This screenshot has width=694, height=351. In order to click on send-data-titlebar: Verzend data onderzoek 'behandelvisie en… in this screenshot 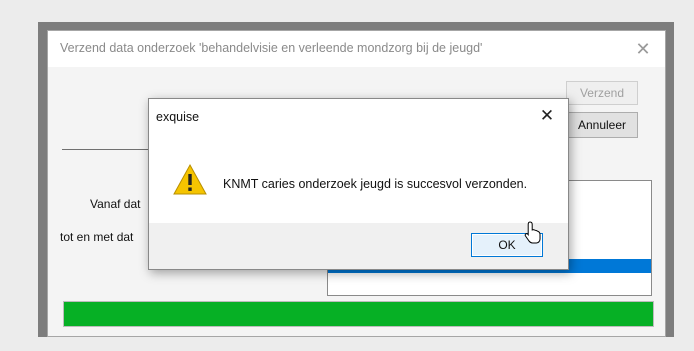, I will do `click(356, 49)`.